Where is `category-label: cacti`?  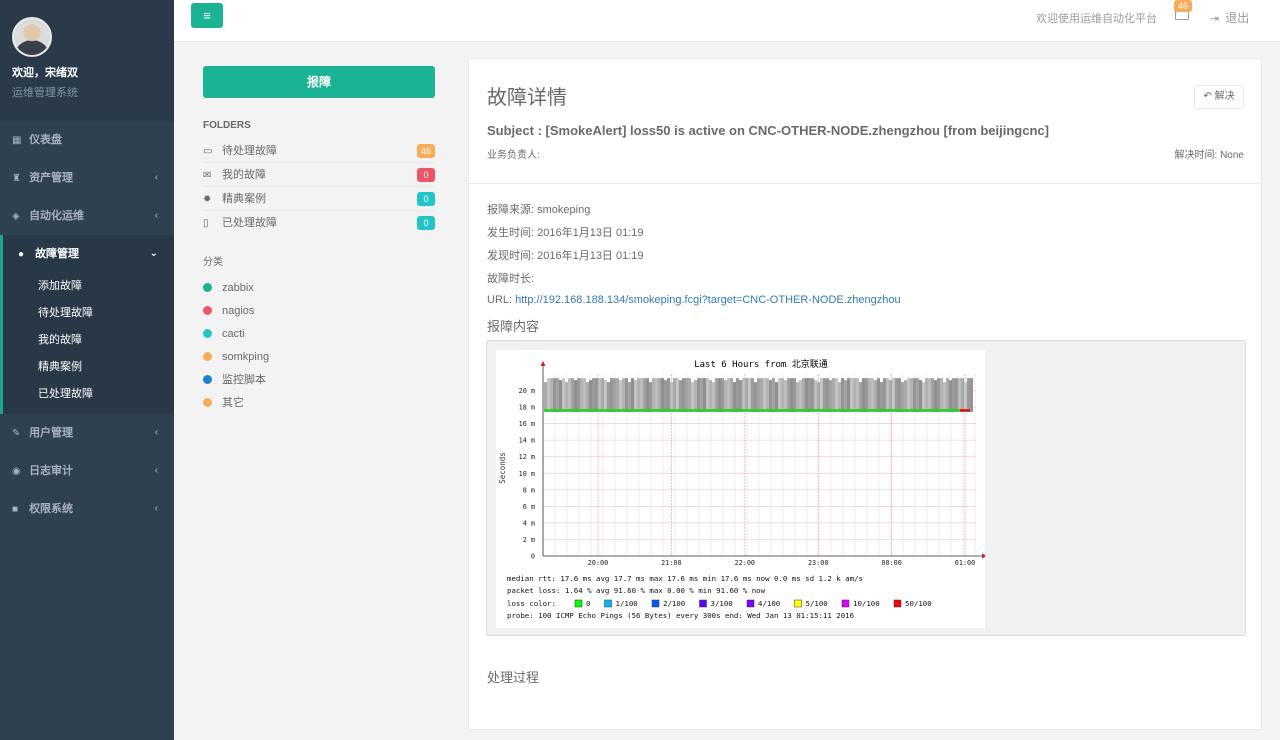 category-label: cacti is located at coordinates (233, 334).